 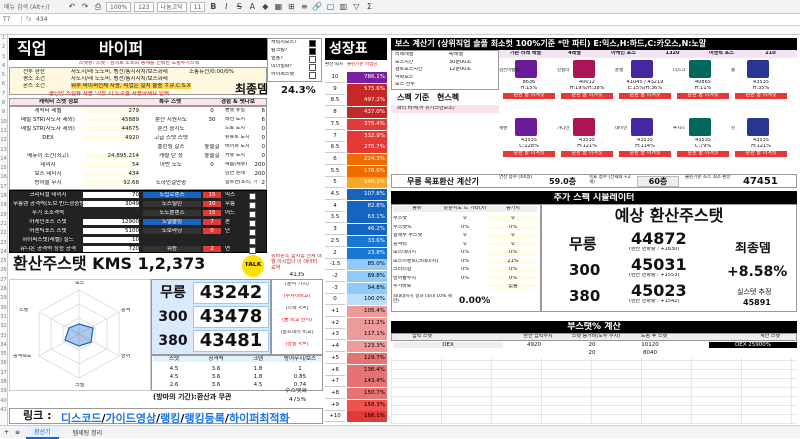 I want to click on row-number: 2, so click(x=3, y=48).